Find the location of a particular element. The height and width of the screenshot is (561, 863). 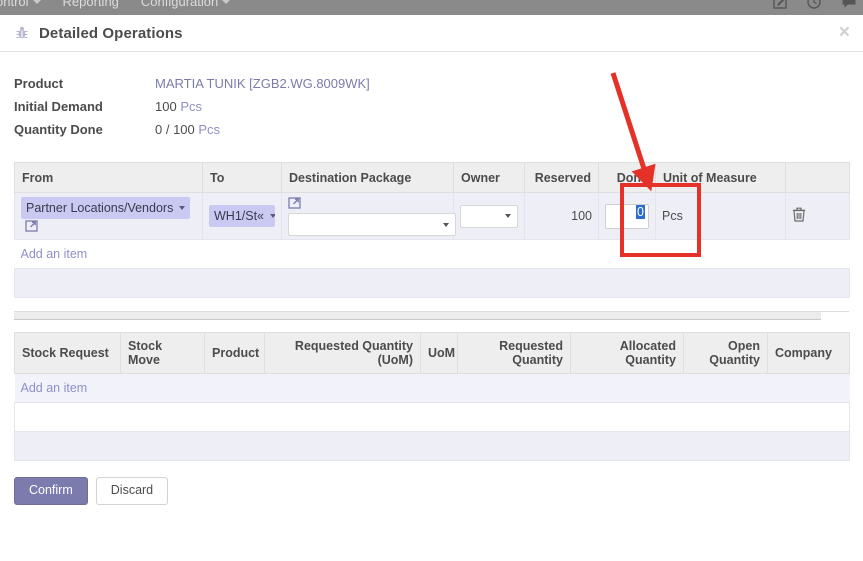

destination-package-select is located at coordinates (372, 224).